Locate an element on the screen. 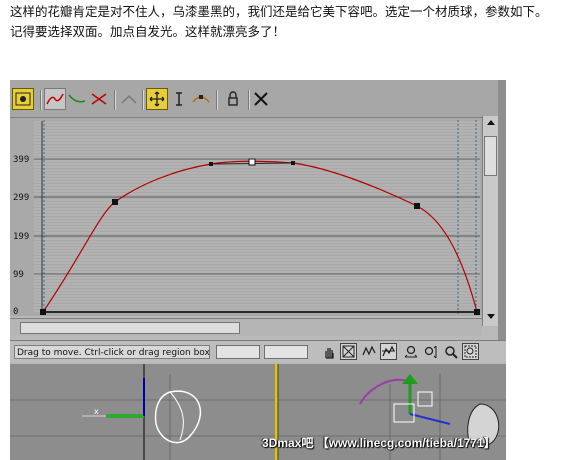 The width and height of the screenshot is (574, 460). insert-bezier-icon is located at coordinates (201, 99).